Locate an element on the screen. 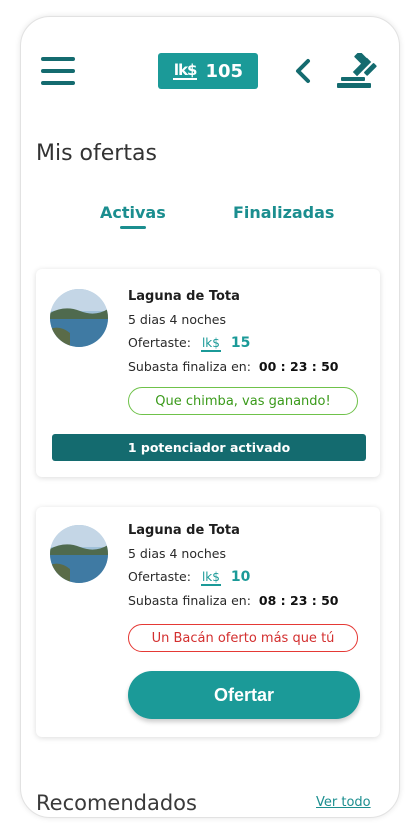 This screenshot has width=417, height=834. coin-balance-badge: lk$ 105 is located at coordinates (208, 71).